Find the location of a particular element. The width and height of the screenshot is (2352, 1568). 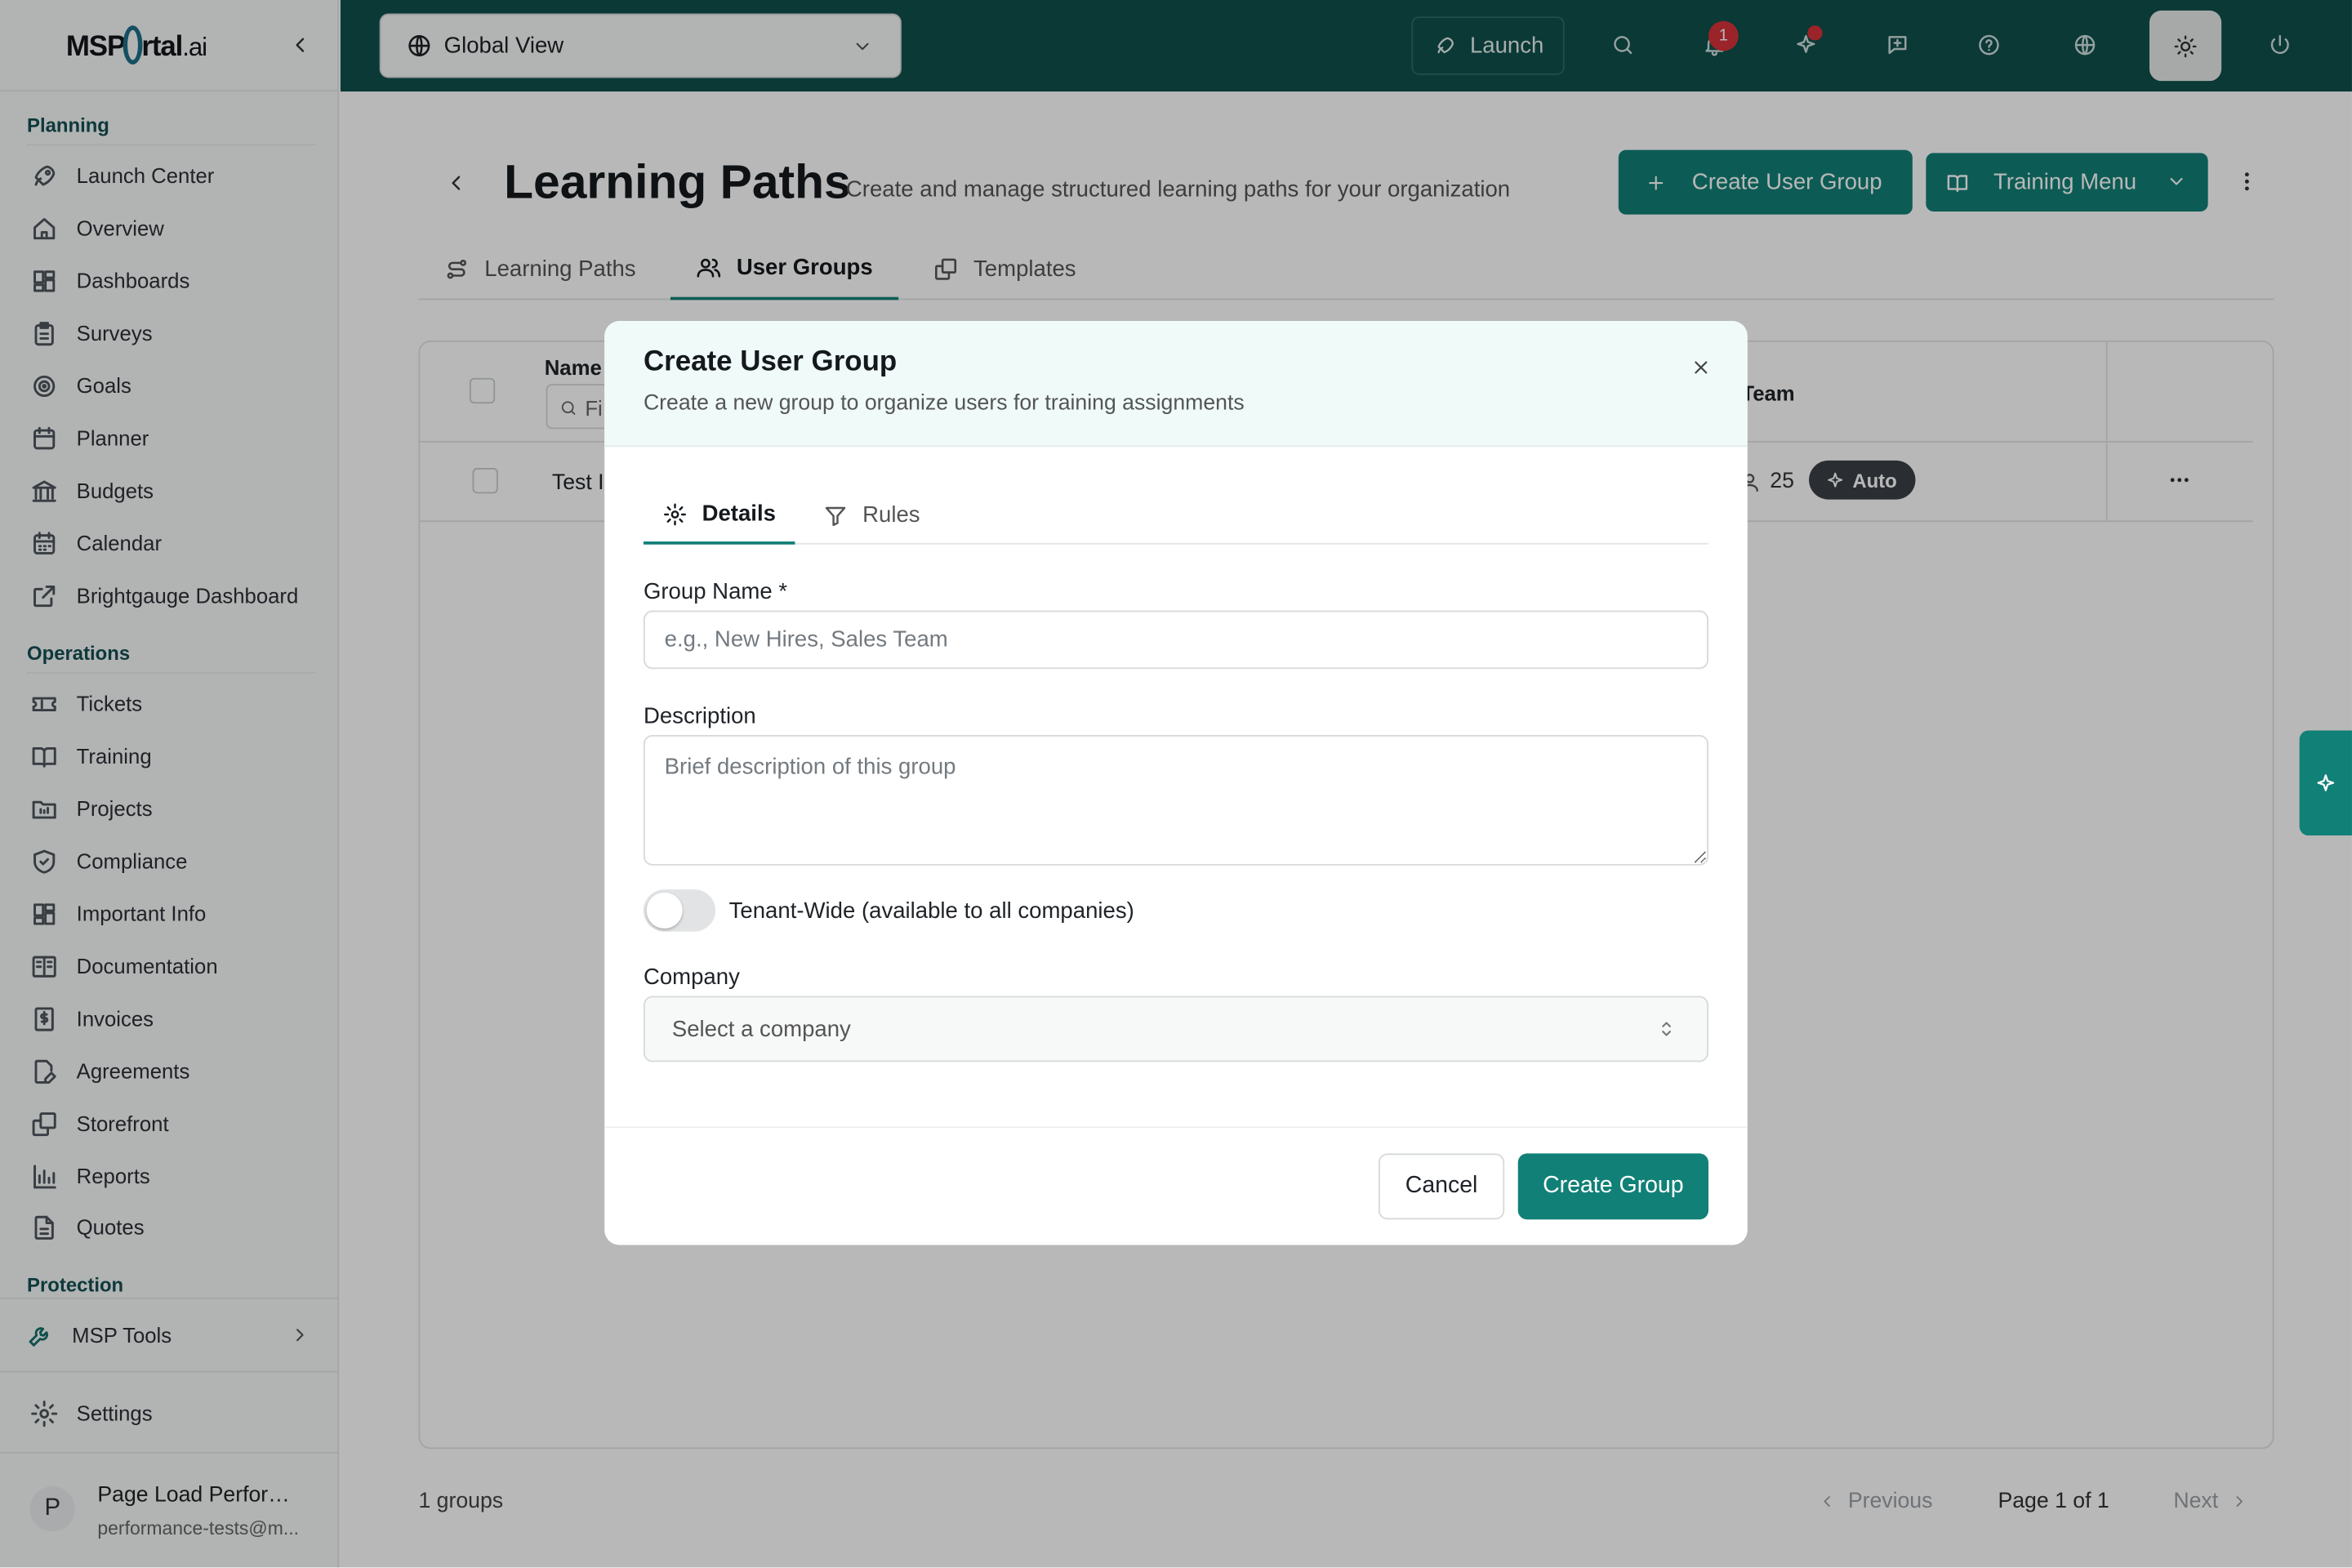

tab-details: Details is located at coordinates (719, 518).